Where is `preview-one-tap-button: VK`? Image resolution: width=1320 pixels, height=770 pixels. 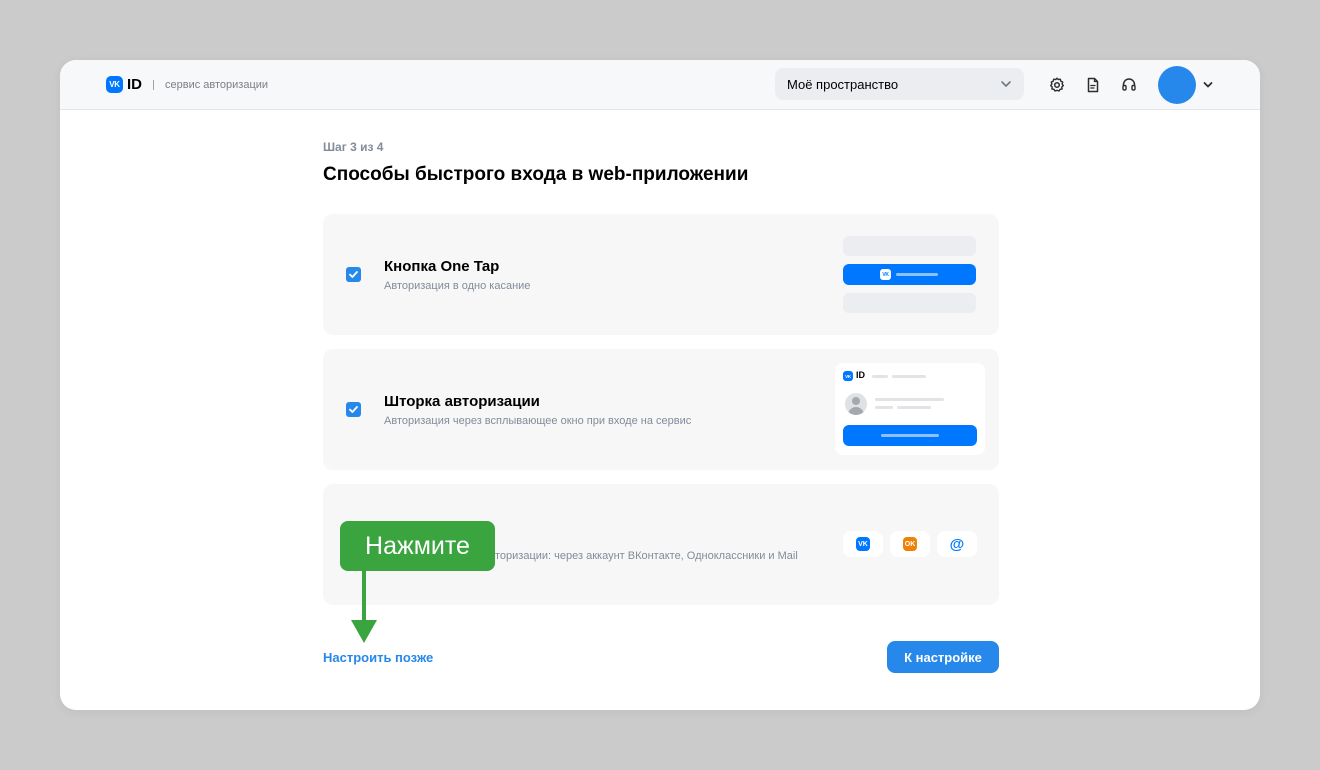
preview-one-tap-button: VK is located at coordinates (909, 274).